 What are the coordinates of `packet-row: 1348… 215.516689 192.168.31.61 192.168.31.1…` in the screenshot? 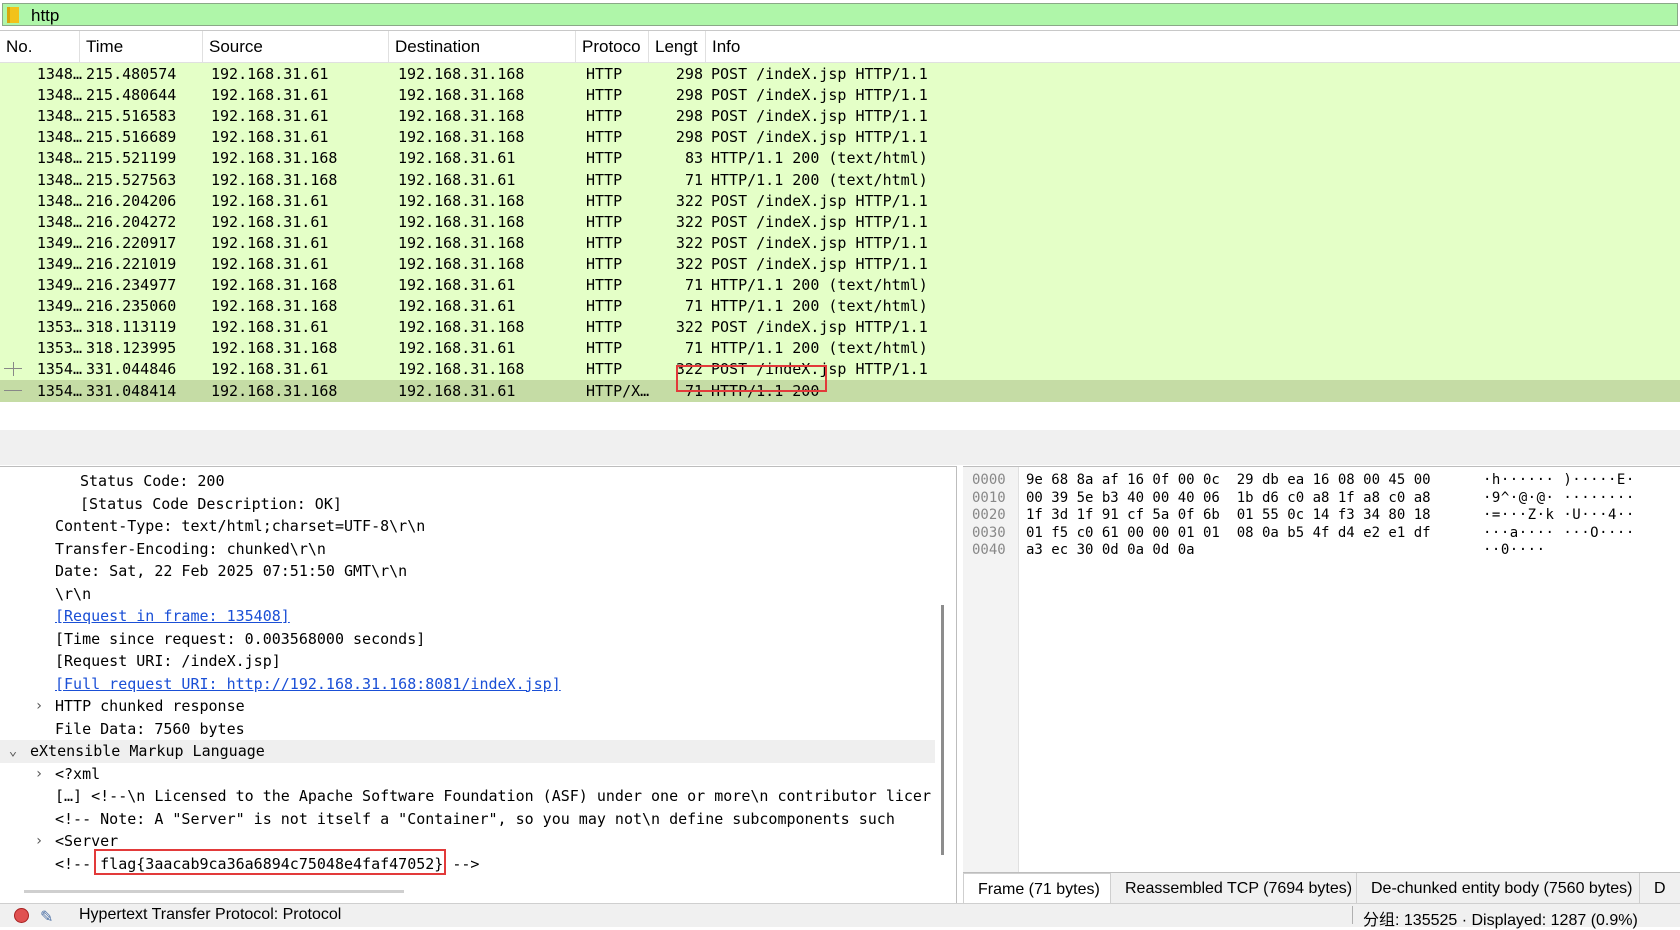 It's located at (840, 137).